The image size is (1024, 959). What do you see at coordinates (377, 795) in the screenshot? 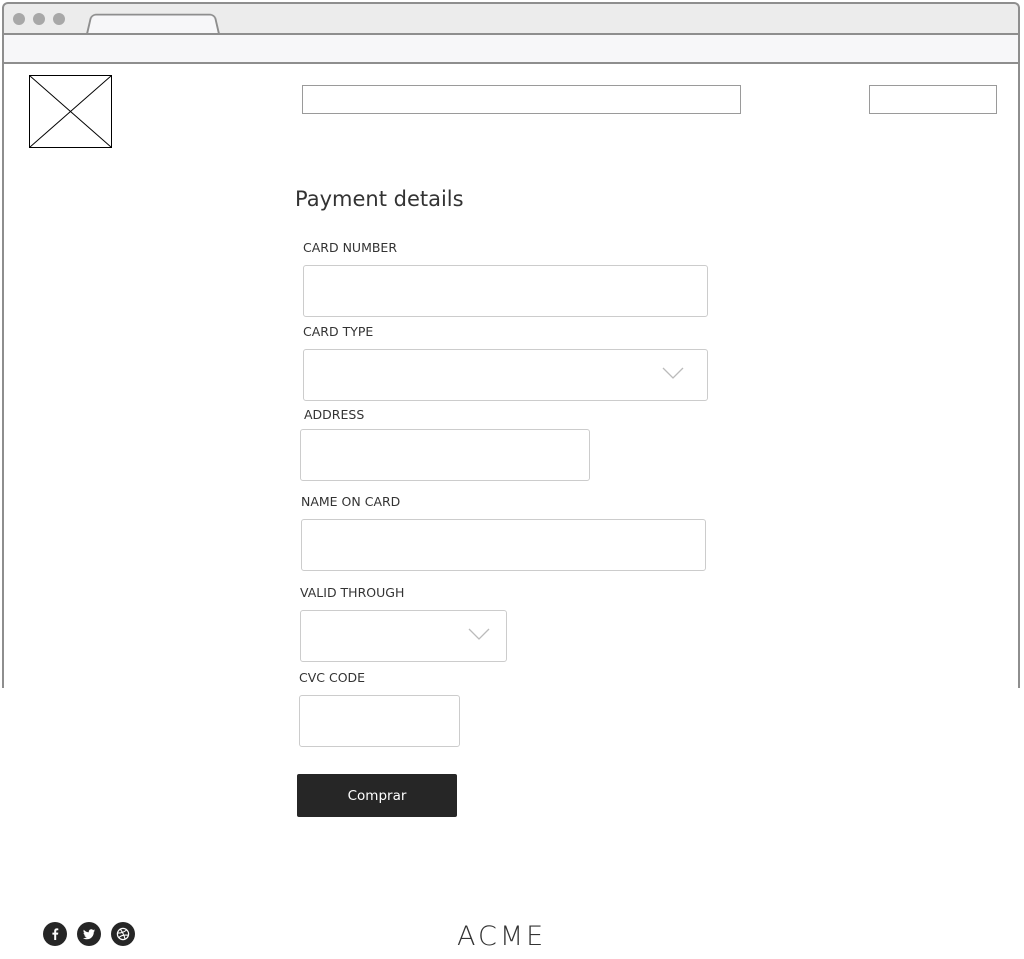
I see `buy-button: Comprar` at bounding box center [377, 795].